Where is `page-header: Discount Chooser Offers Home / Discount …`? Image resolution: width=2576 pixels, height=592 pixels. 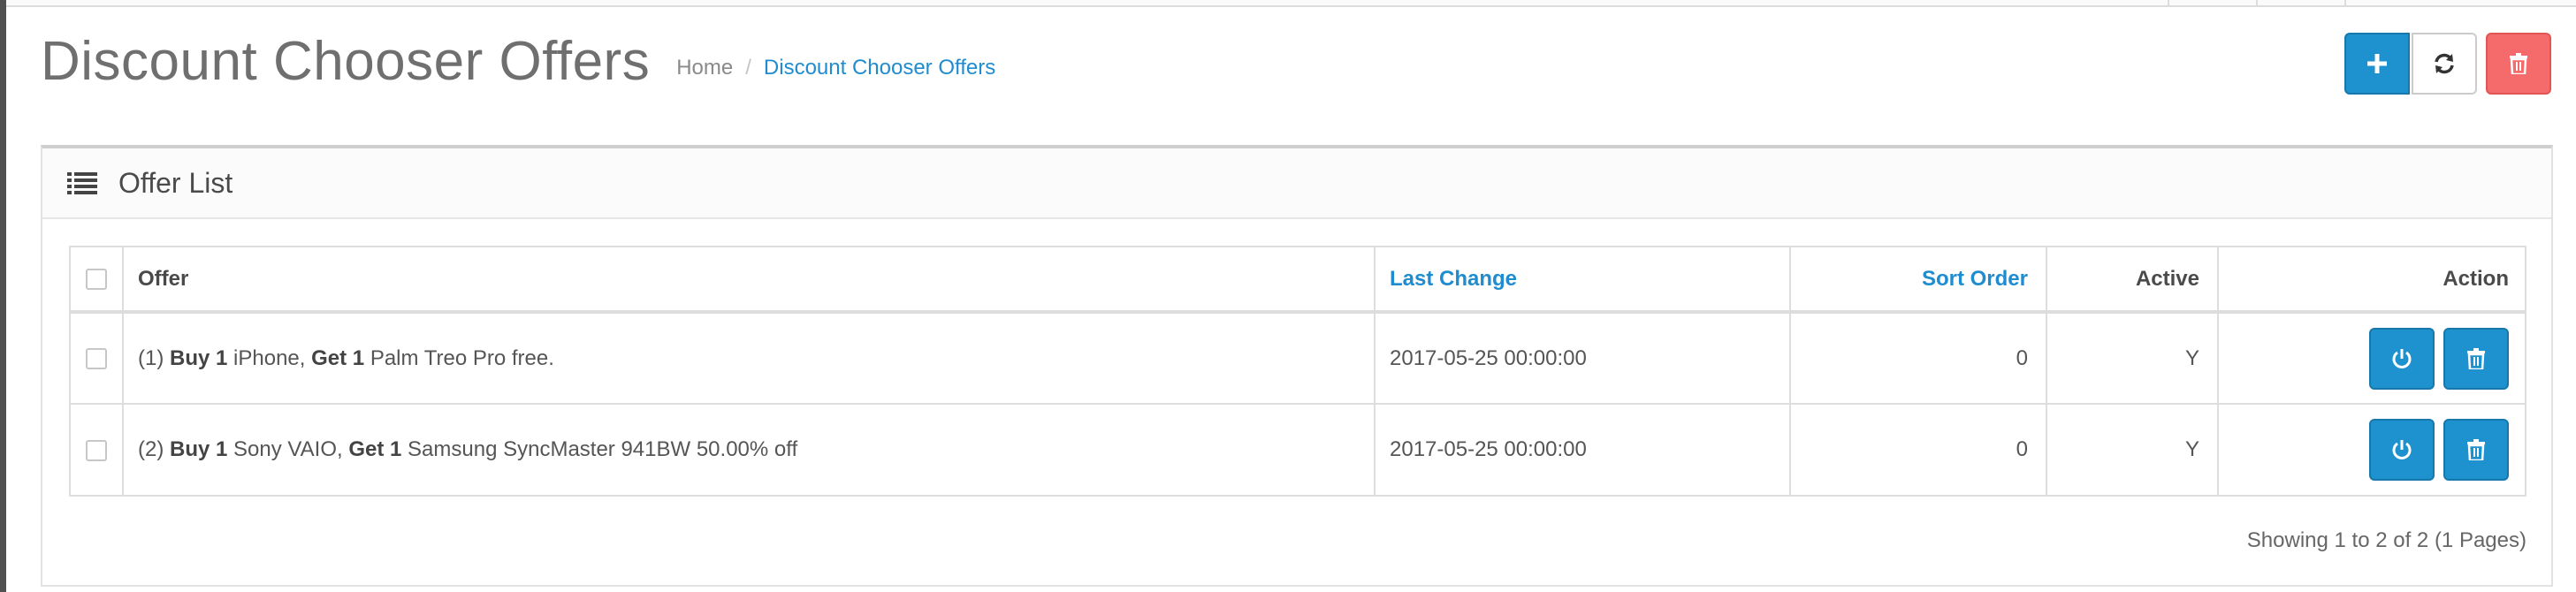
page-header: Discount Chooser Offers Home / Discount … is located at coordinates (518, 62).